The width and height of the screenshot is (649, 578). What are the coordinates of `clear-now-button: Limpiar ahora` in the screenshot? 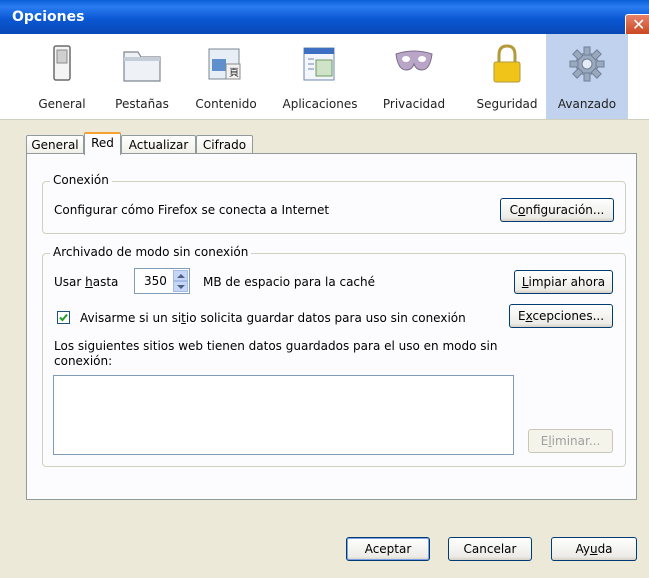 It's located at (563, 282).